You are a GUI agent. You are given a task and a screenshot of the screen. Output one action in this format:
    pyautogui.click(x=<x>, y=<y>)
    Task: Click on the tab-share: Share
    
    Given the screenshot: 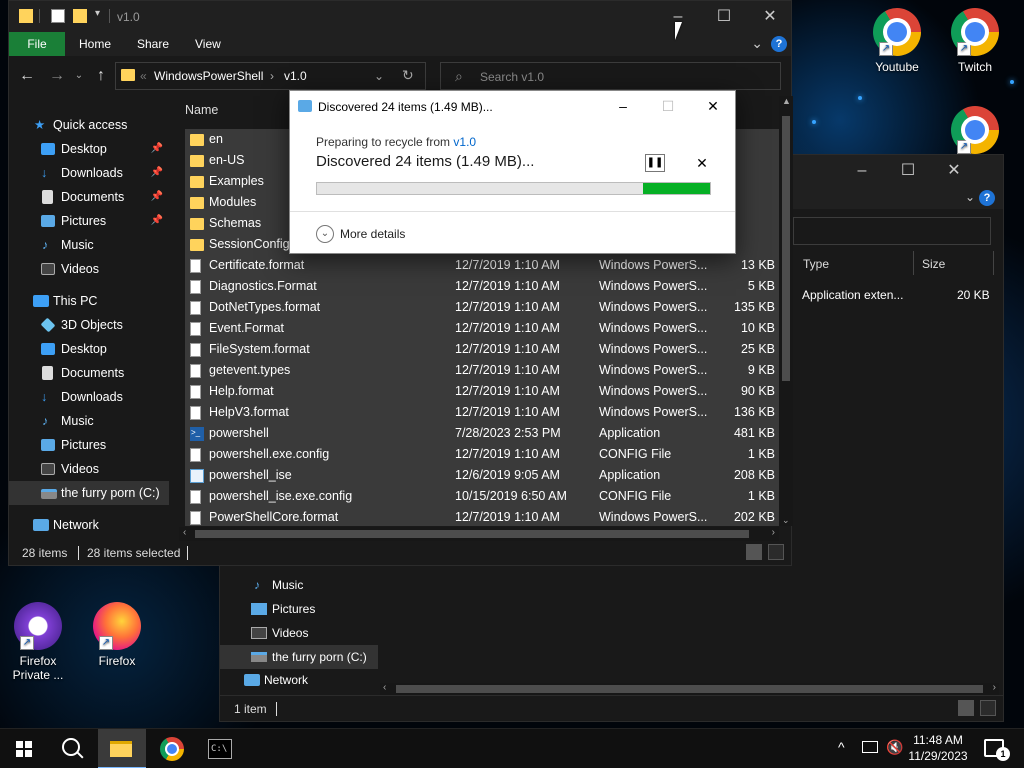 What is the action you would take?
    pyautogui.click(x=153, y=44)
    